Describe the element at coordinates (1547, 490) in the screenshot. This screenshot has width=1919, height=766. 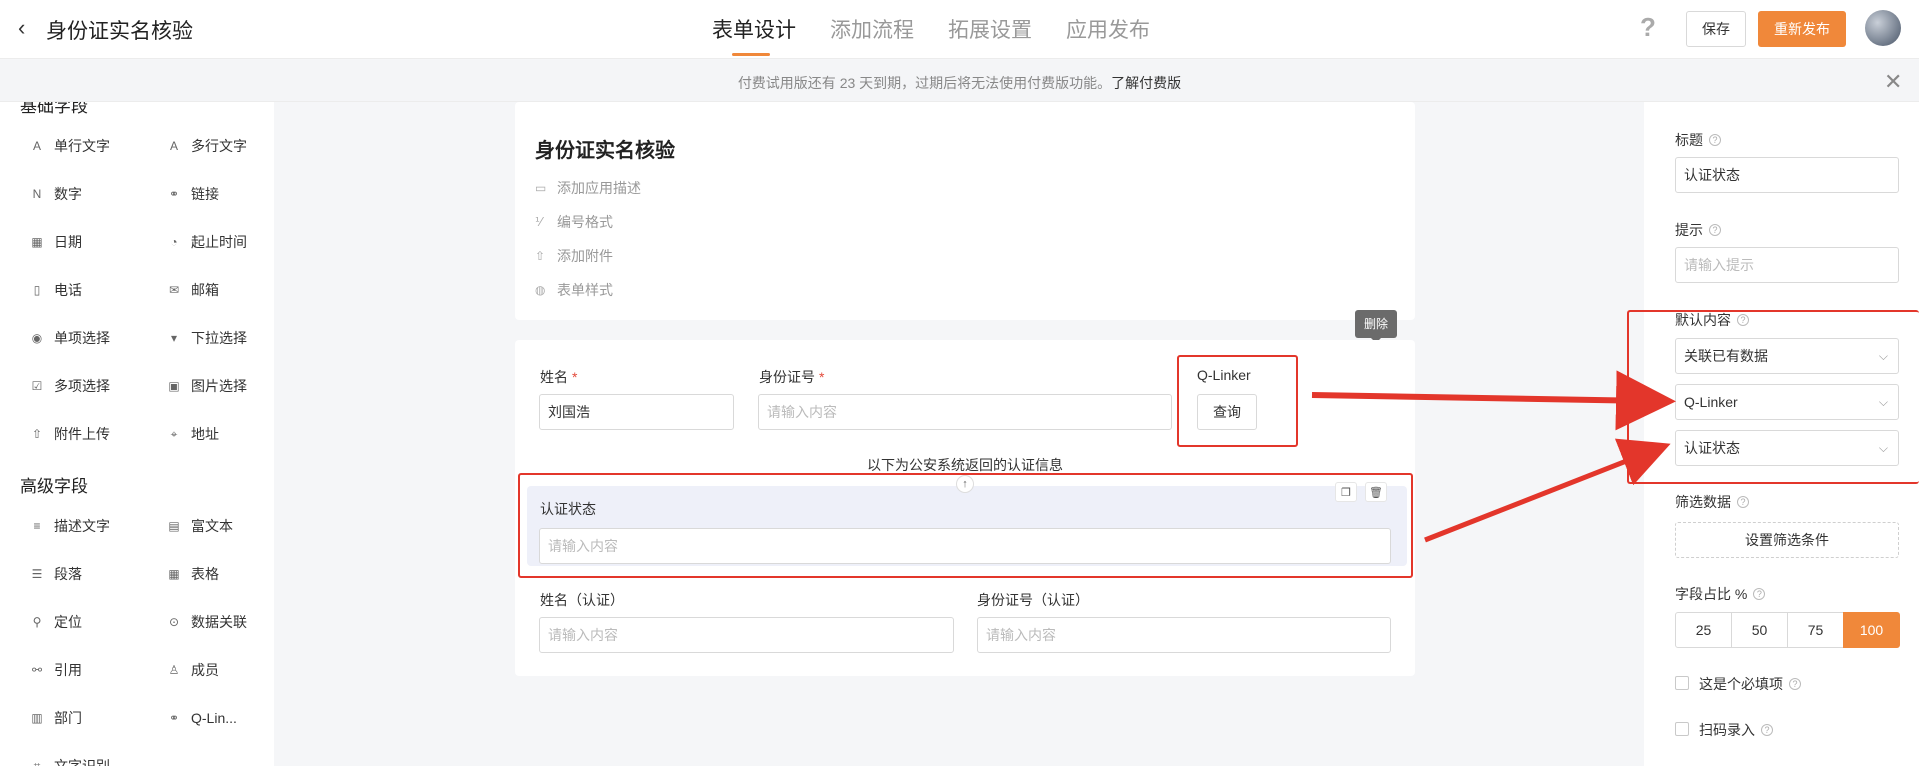
I see `arrow-to-result-select` at that location.